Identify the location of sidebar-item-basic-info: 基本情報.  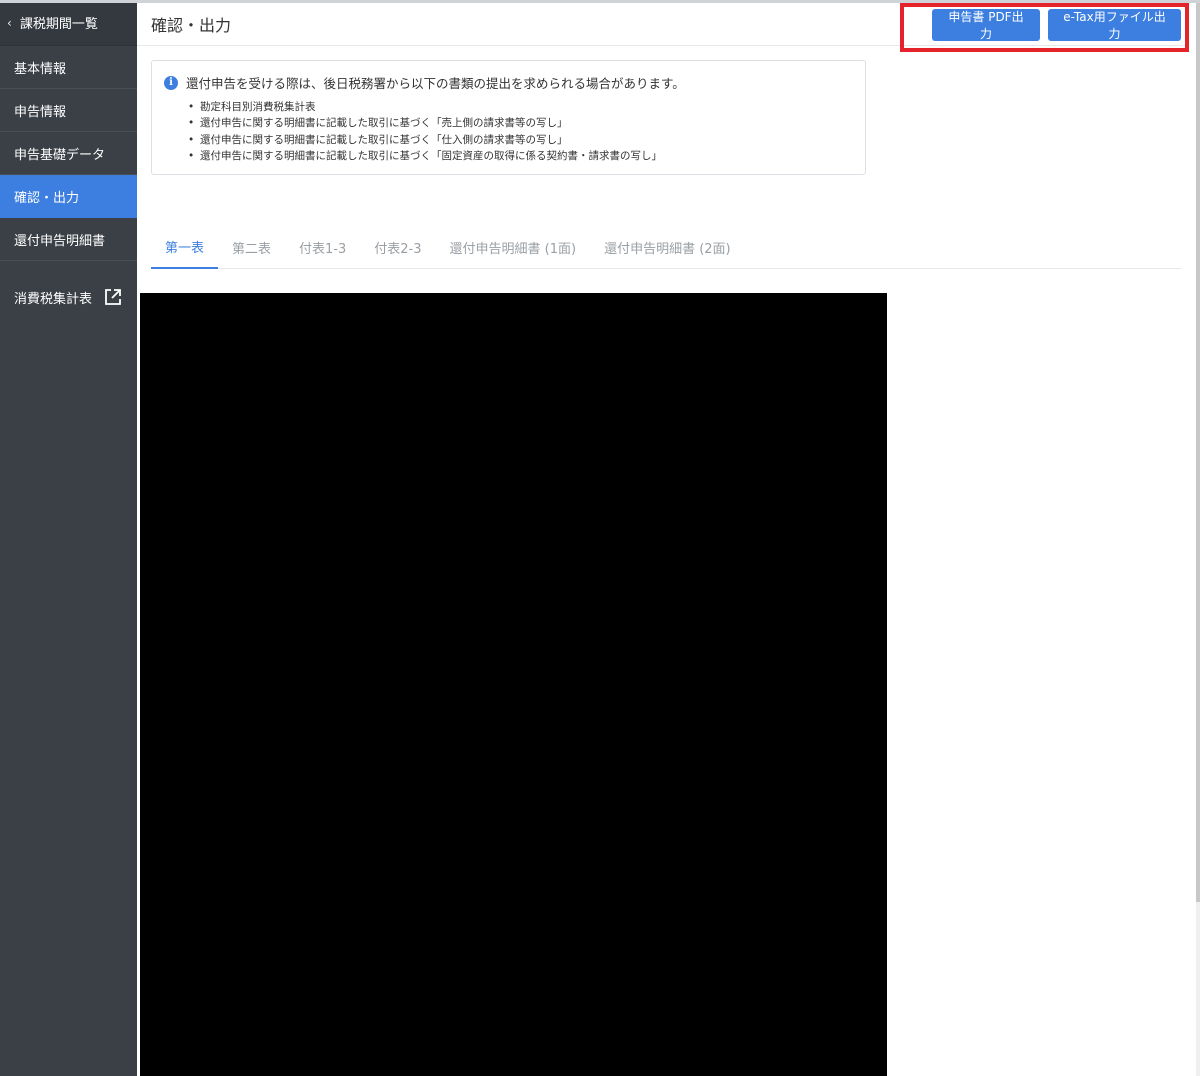
(68, 67).